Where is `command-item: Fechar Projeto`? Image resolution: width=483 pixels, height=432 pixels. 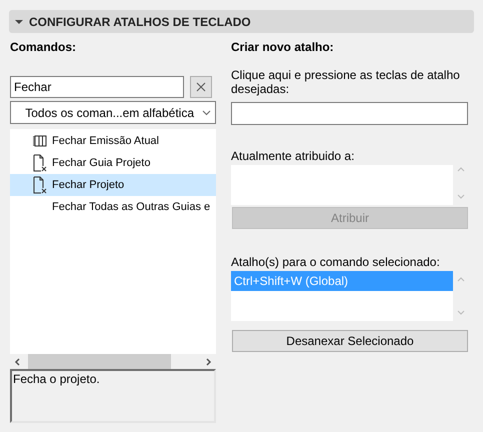
command-item: Fechar Projeto is located at coordinates (113, 185).